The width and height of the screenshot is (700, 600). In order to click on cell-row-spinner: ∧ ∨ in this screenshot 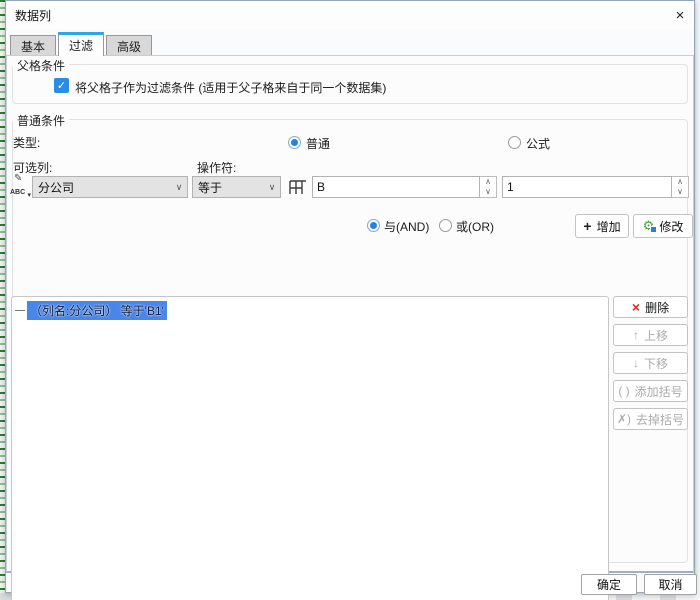, I will do `click(680, 187)`.